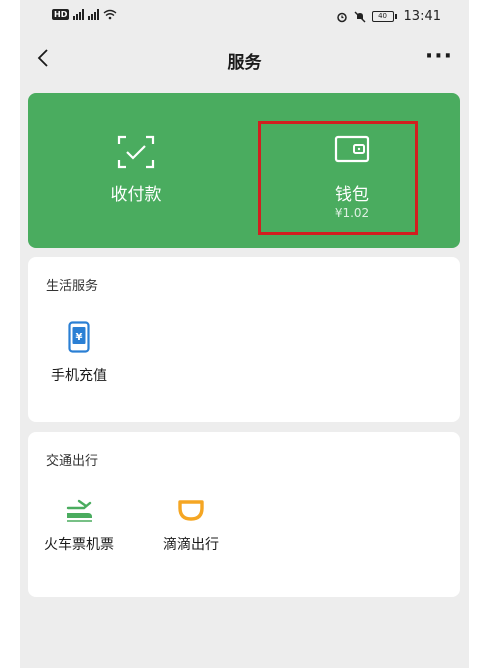  I want to click on wallet-icon, so click(352, 149).